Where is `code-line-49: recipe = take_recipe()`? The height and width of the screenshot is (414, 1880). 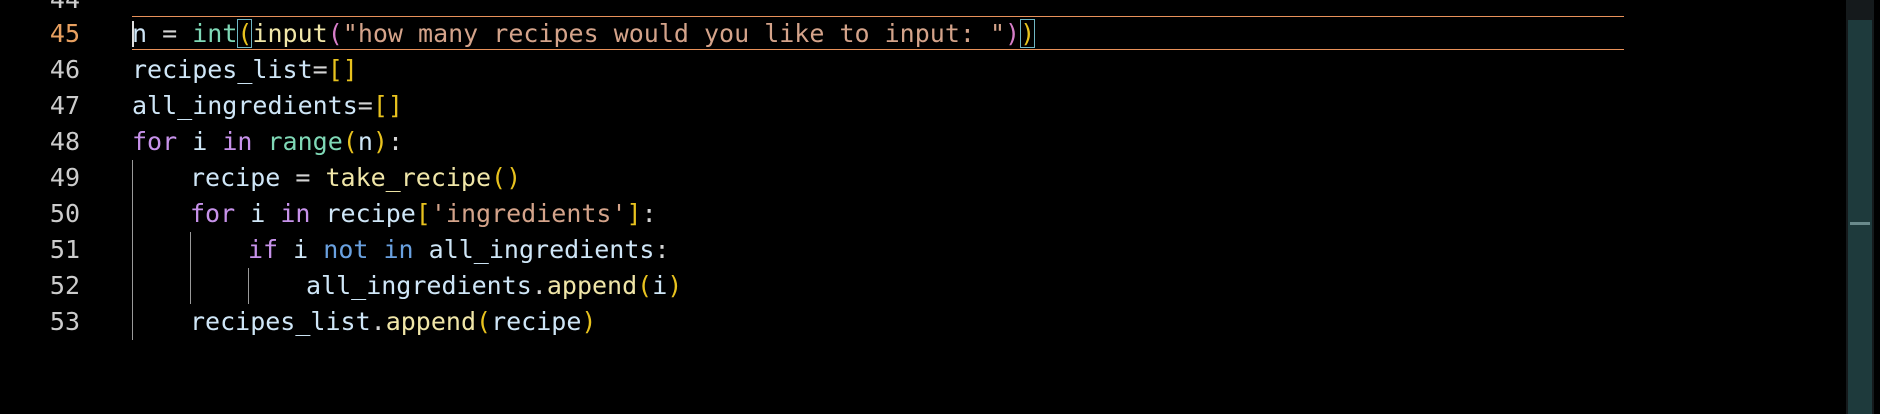
code-line-49: recipe = take_recipe() is located at coordinates (355, 178).